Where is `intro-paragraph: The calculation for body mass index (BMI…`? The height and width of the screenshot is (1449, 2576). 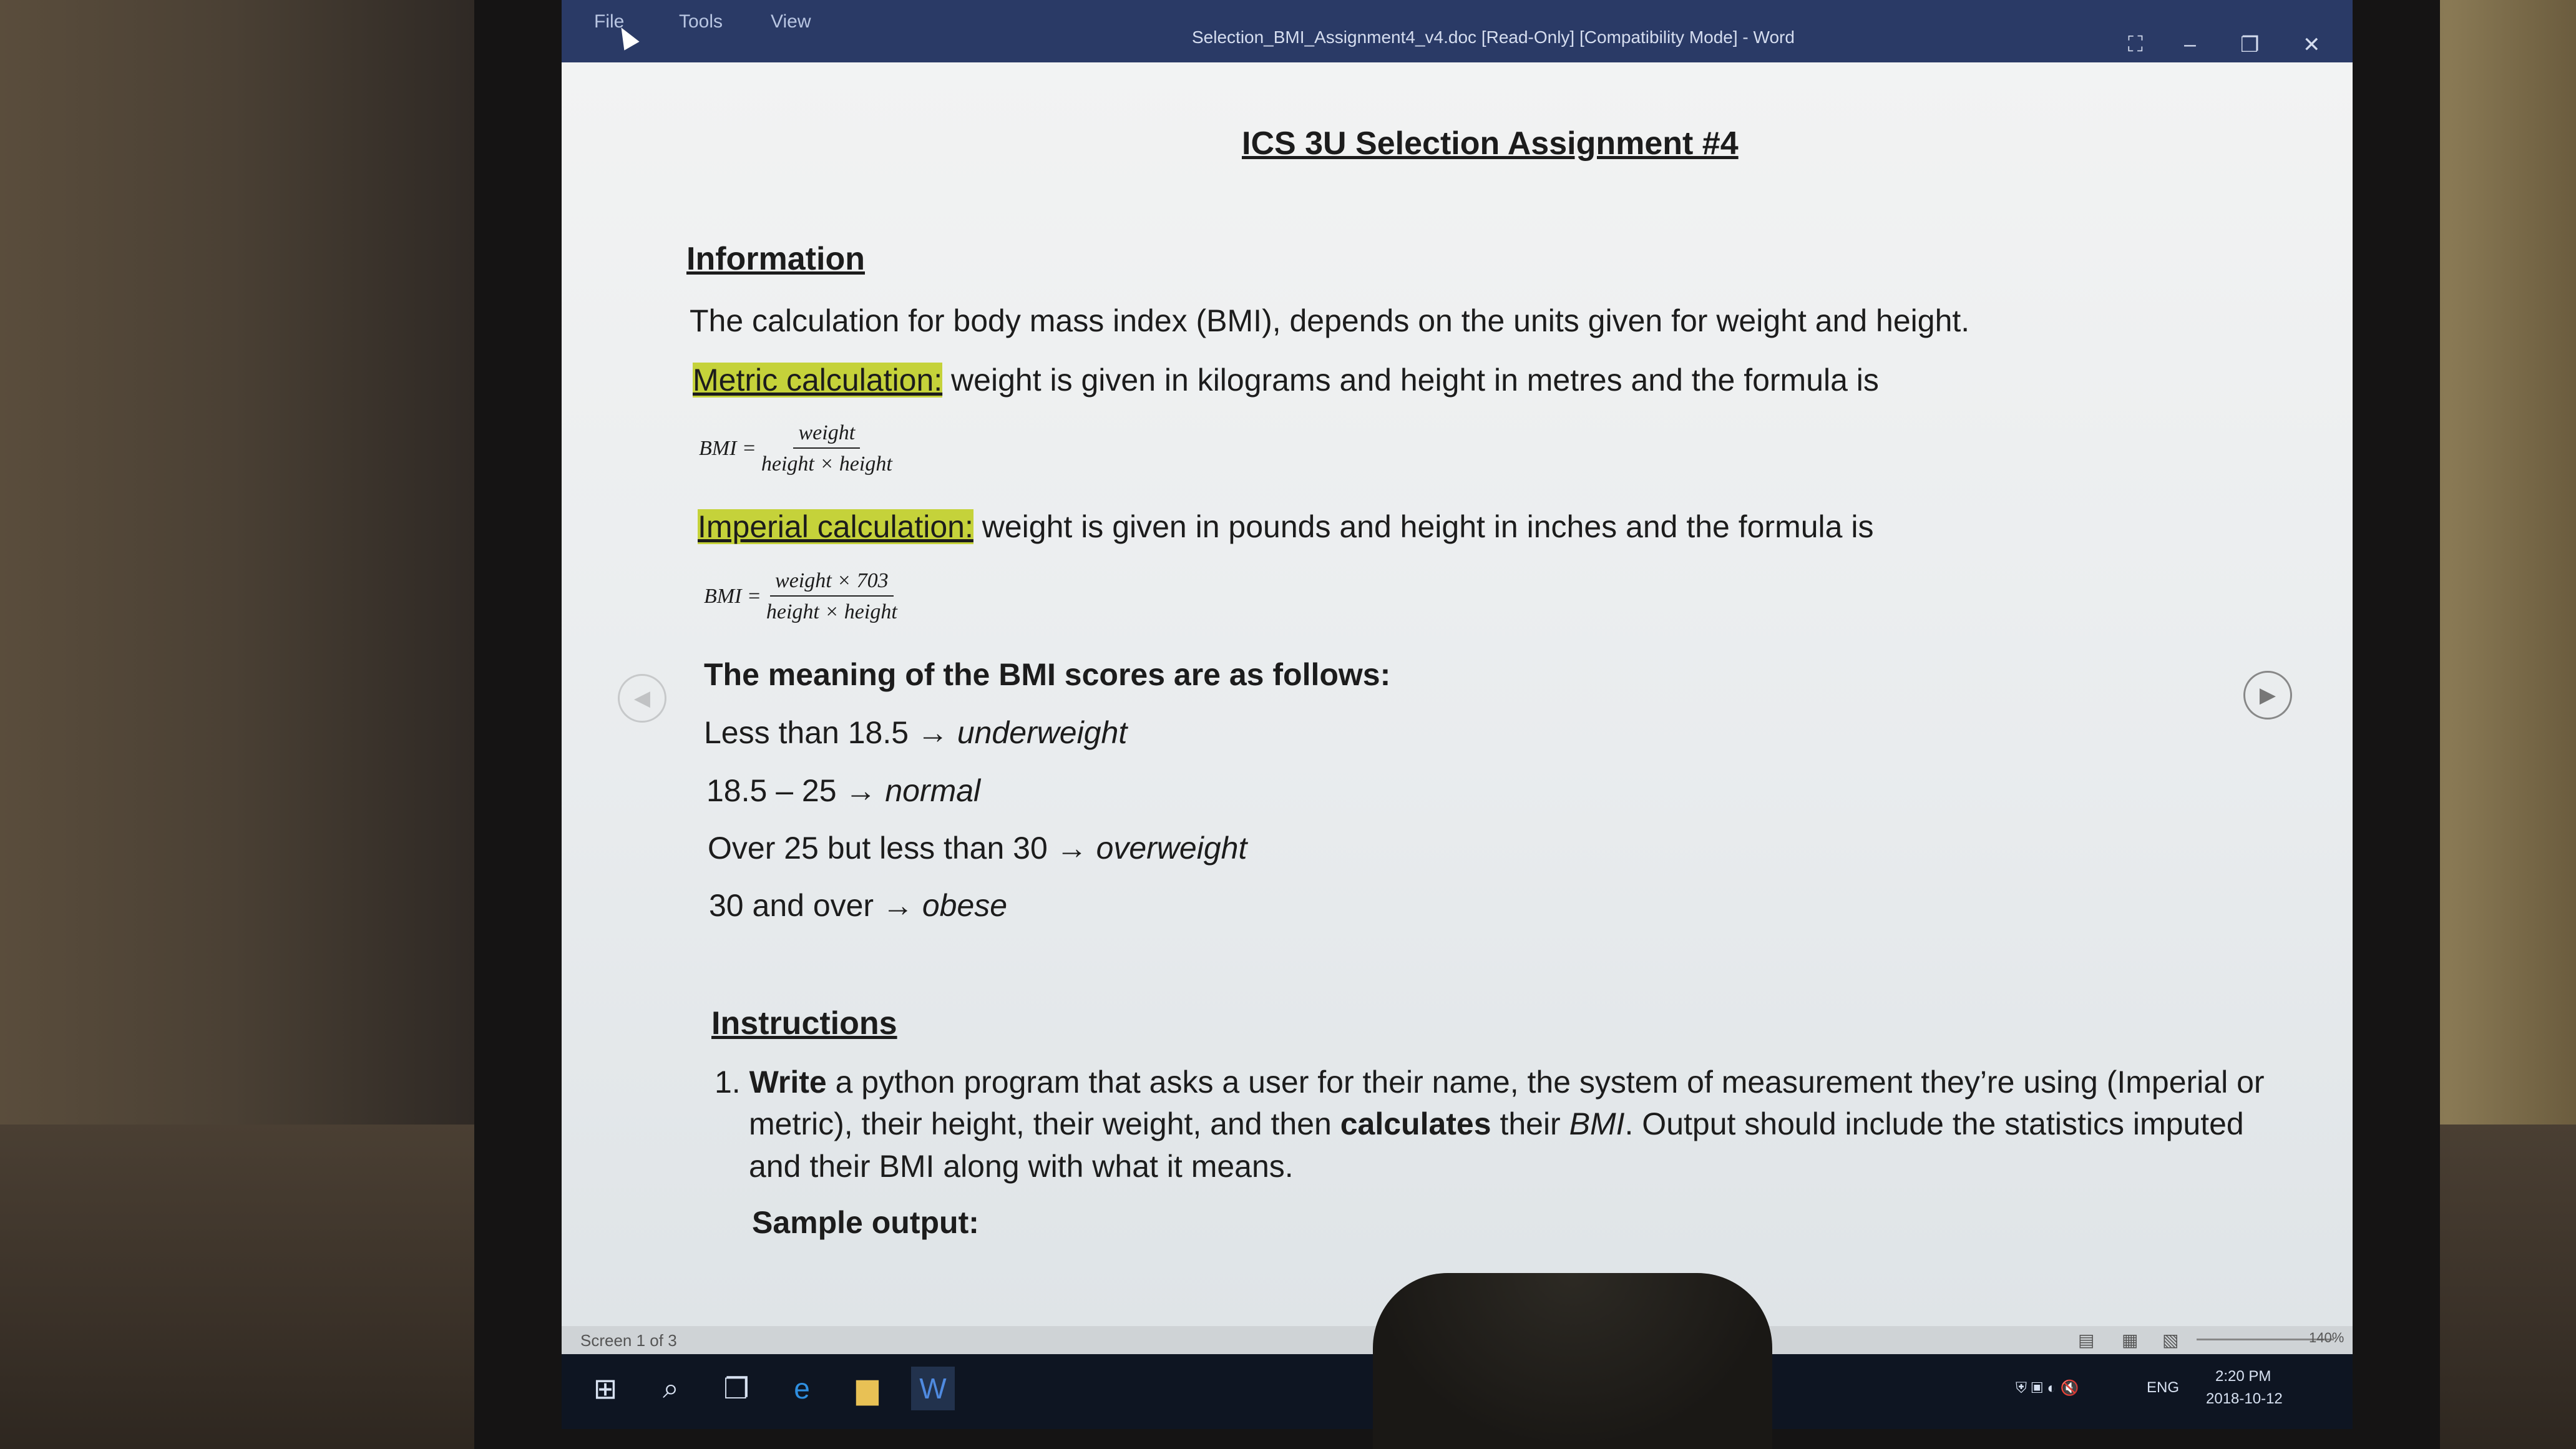 intro-paragraph: The calculation for body mass index (BMI… is located at coordinates (1330, 320).